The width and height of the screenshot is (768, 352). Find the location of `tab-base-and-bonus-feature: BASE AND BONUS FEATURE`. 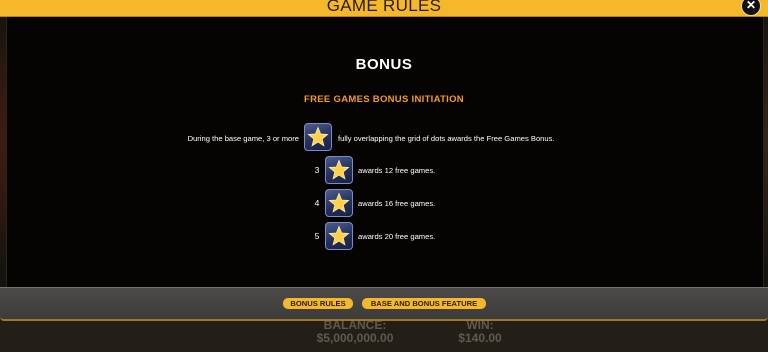

tab-base-and-bonus-feature: BASE AND BONUS FEATURE is located at coordinates (424, 303).